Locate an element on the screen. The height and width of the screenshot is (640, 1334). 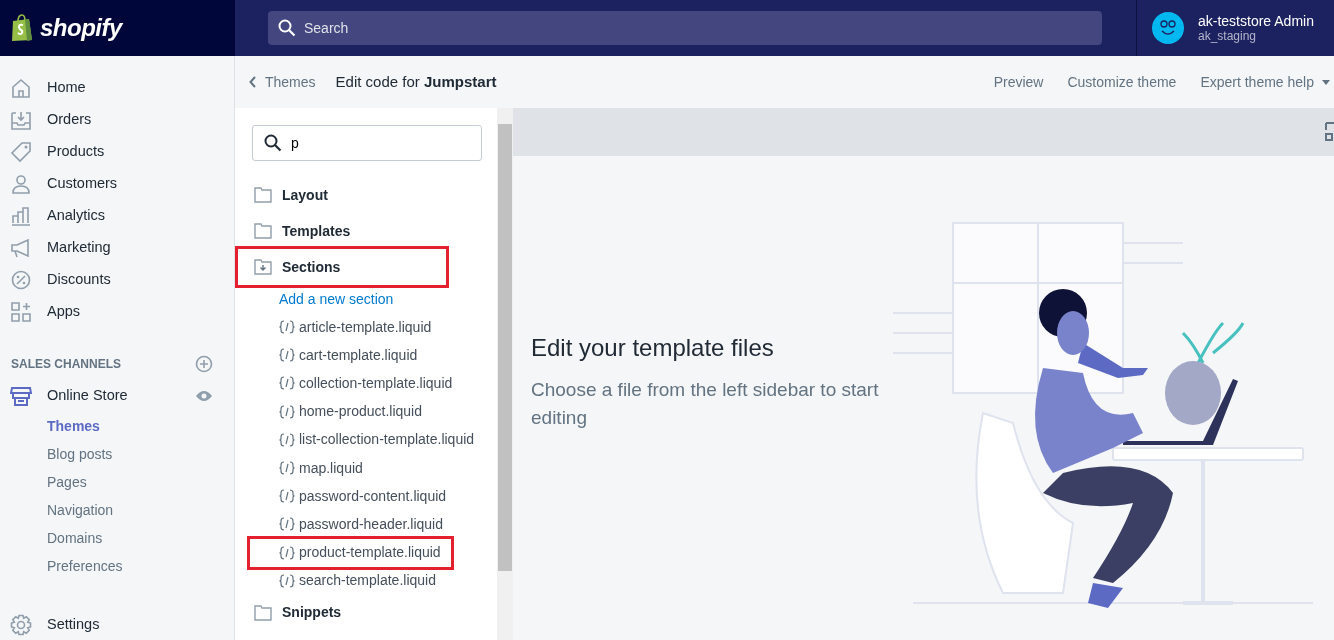
empty-state-title: Edit your template files is located at coordinates (653, 348).